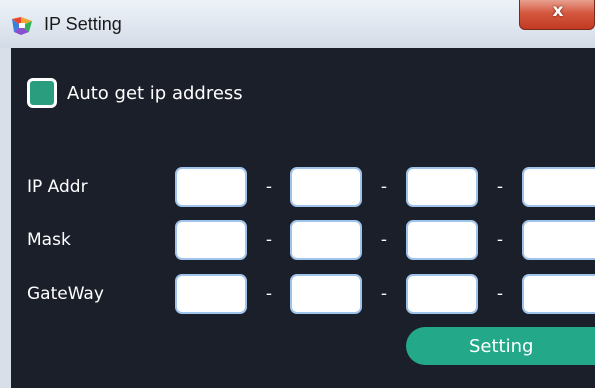  I want to click on auto-ip-checkbox, so click(42, 93).